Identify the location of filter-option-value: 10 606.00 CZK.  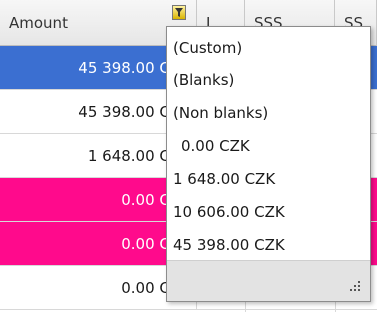
(229, 212).